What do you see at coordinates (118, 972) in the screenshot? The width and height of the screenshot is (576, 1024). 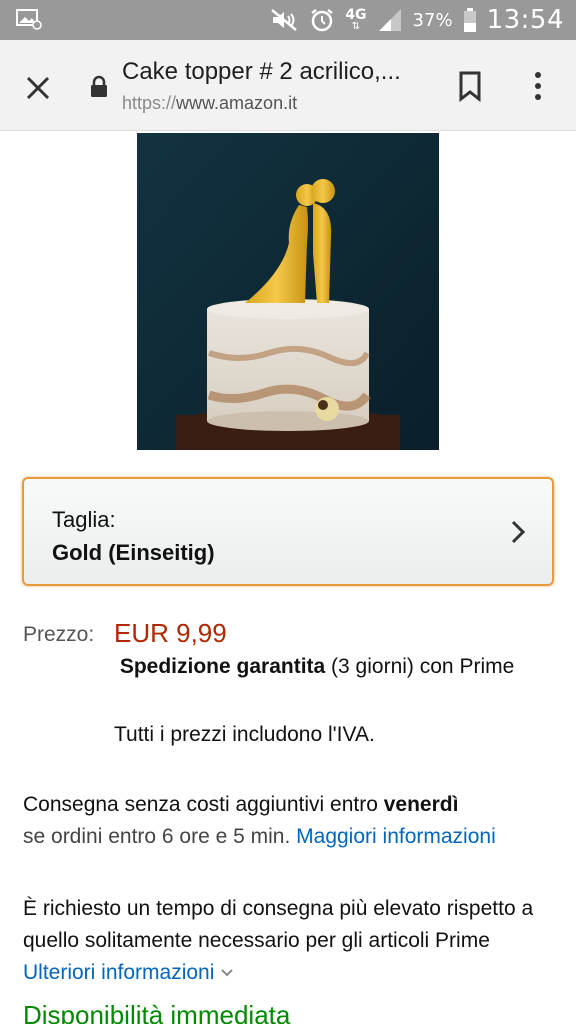 I see `further-info-link: Ulteriori informazioni` at bounding box center [118, 972].